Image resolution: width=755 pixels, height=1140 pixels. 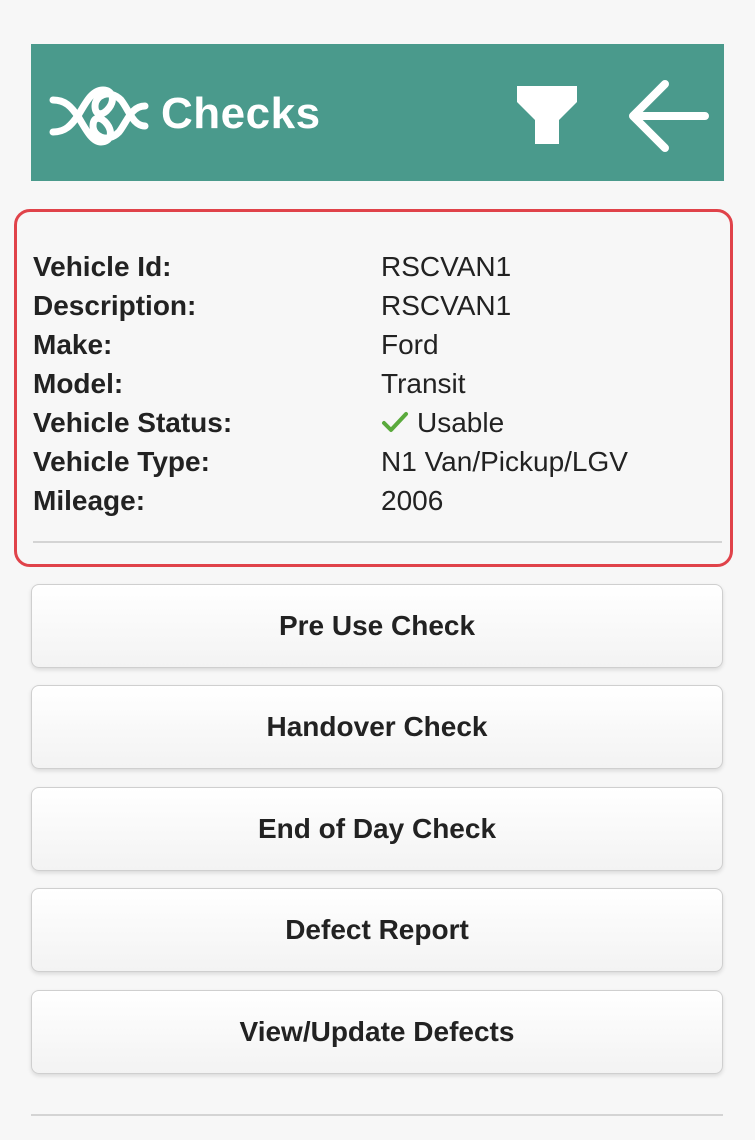 I want to click on handover-check-button: Handover Check, so click(x=377, y=727).